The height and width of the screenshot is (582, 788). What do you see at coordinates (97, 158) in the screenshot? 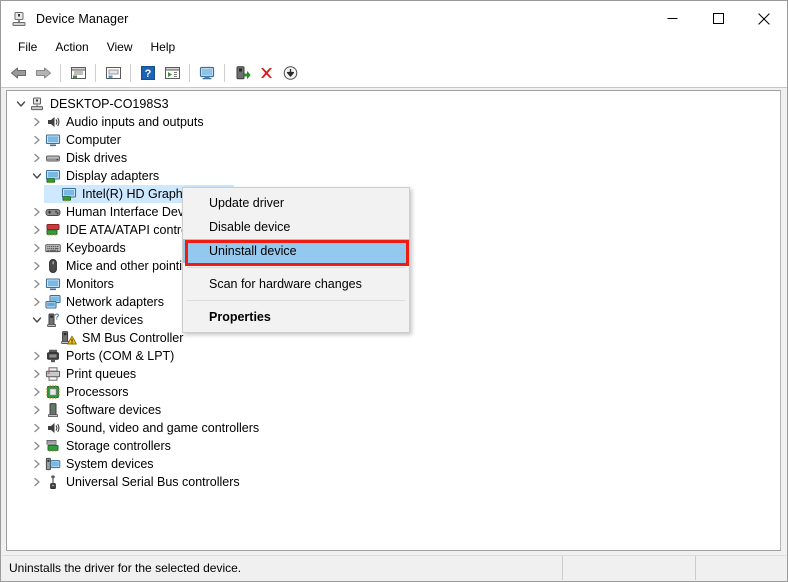
I see `tree-item-label: Disk drives` at bounding box center [97, 158].